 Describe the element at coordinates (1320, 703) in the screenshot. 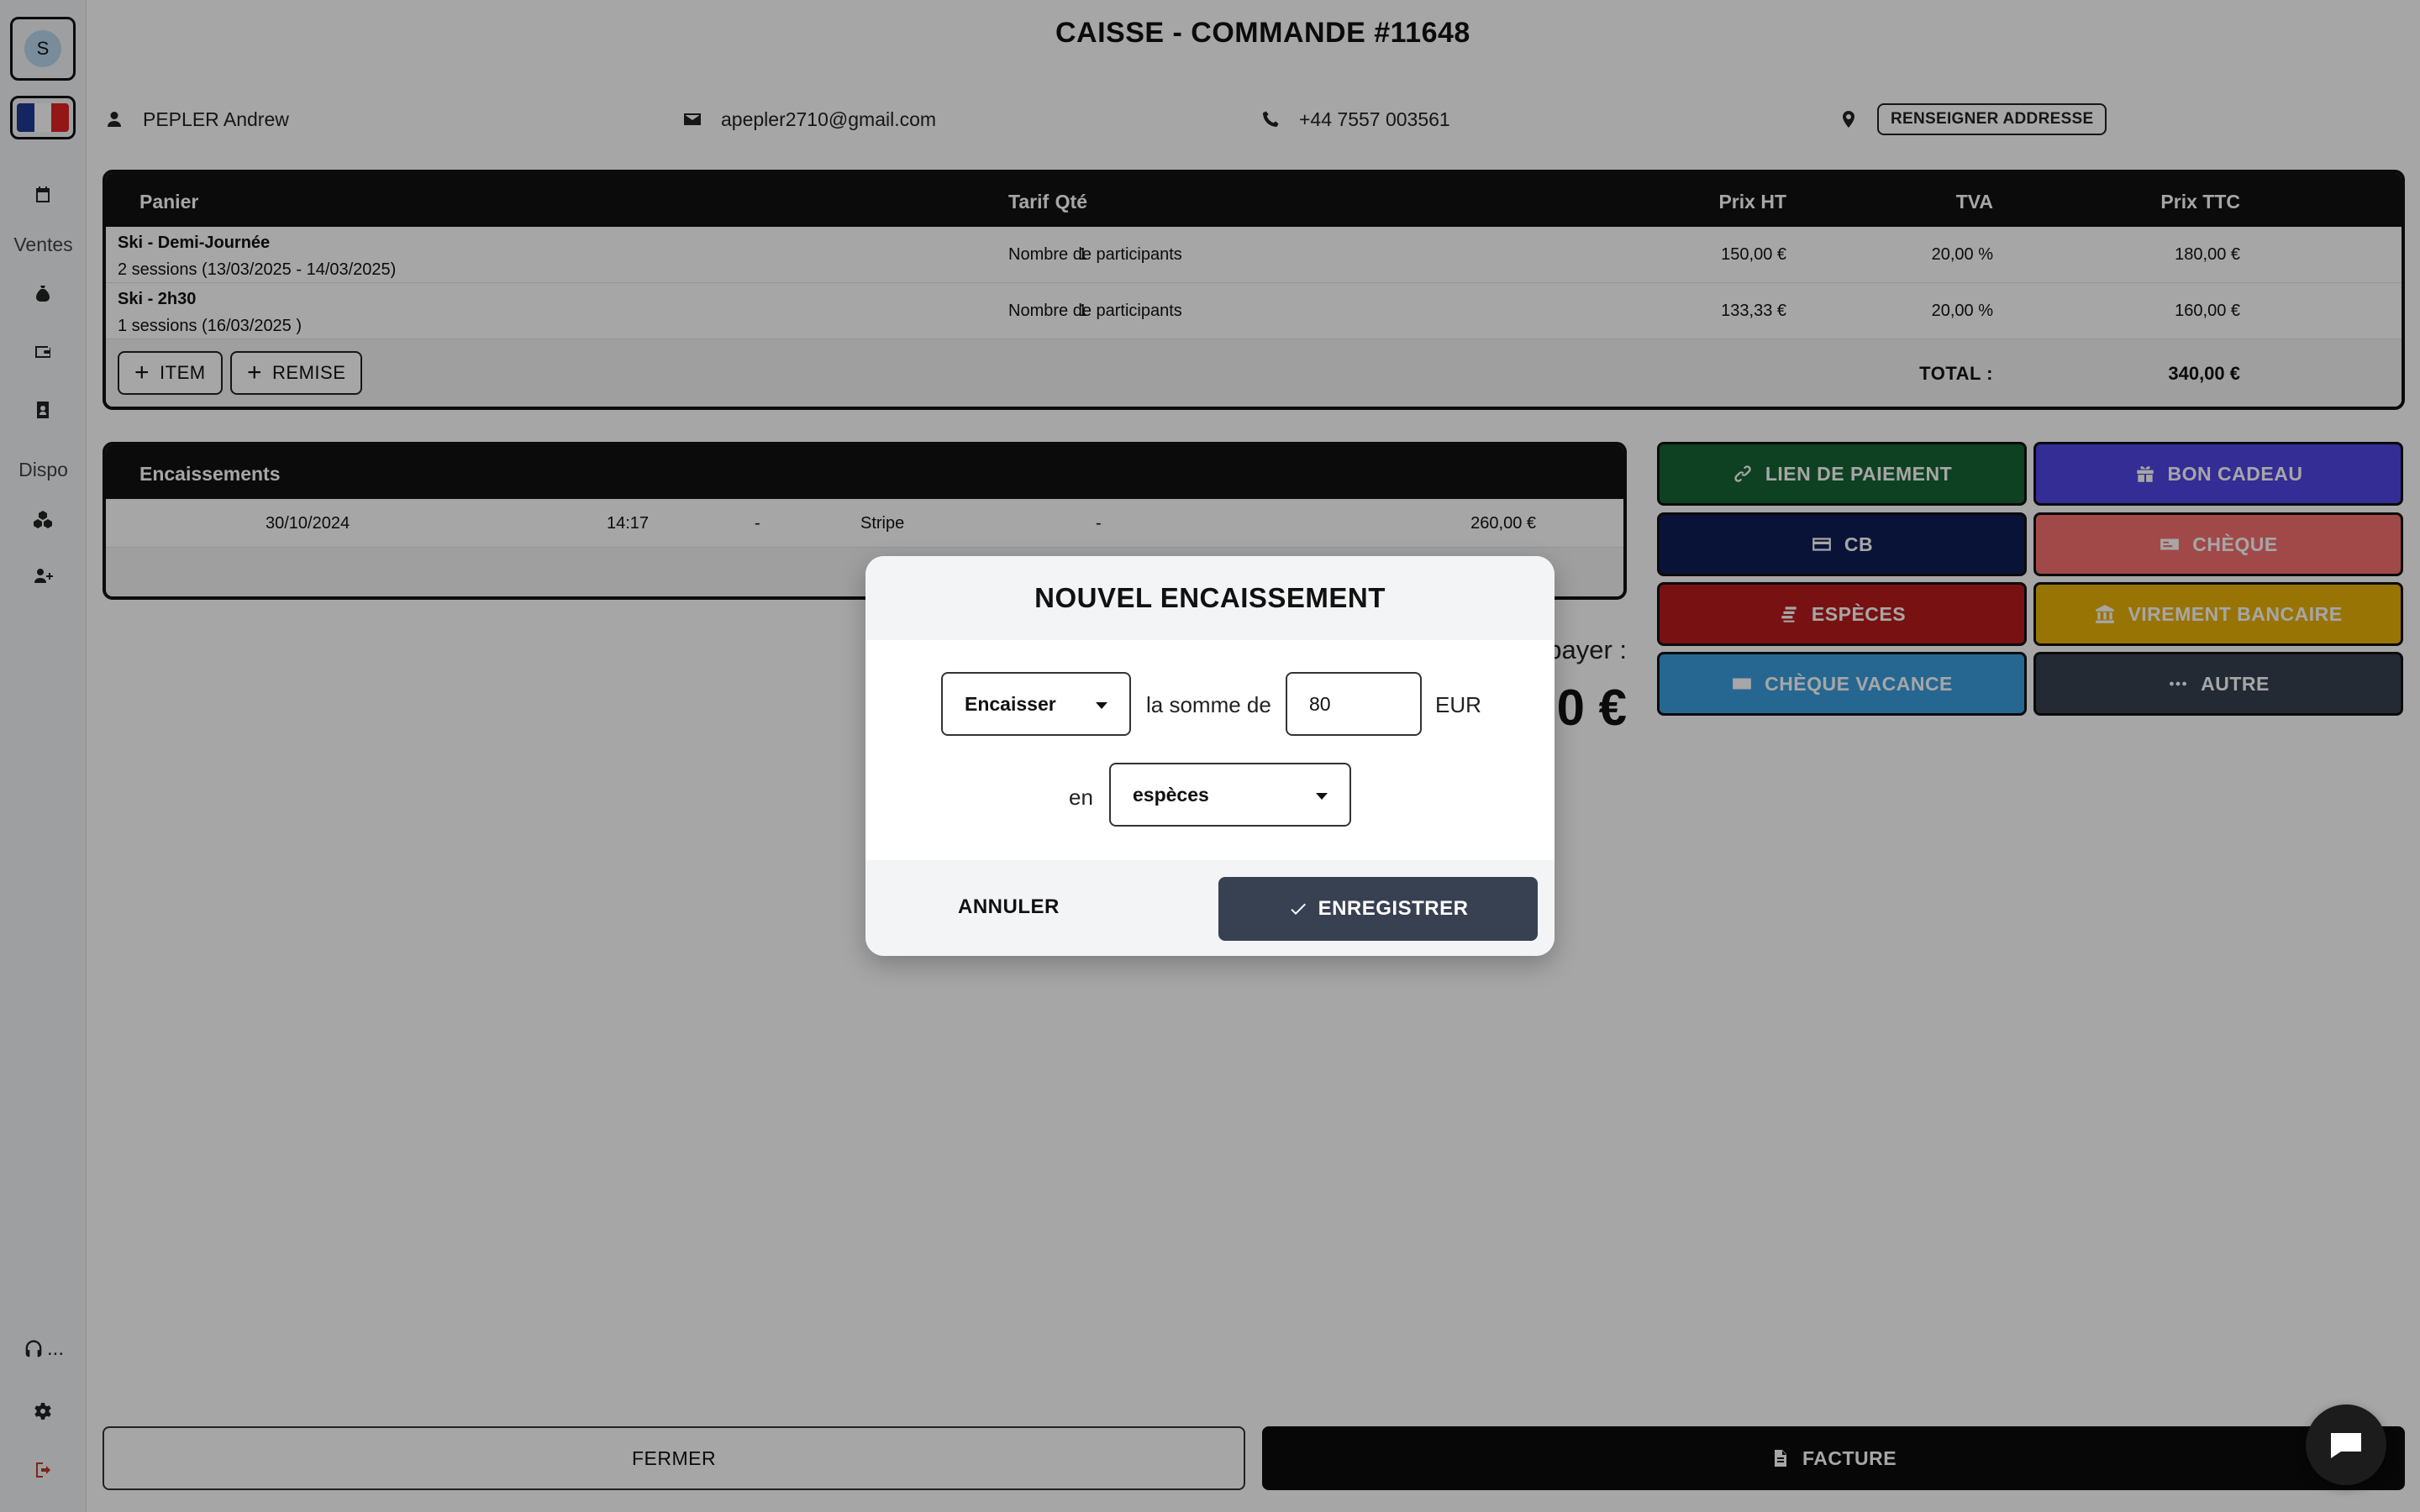

I see `amount-input-value: 80` at that location.